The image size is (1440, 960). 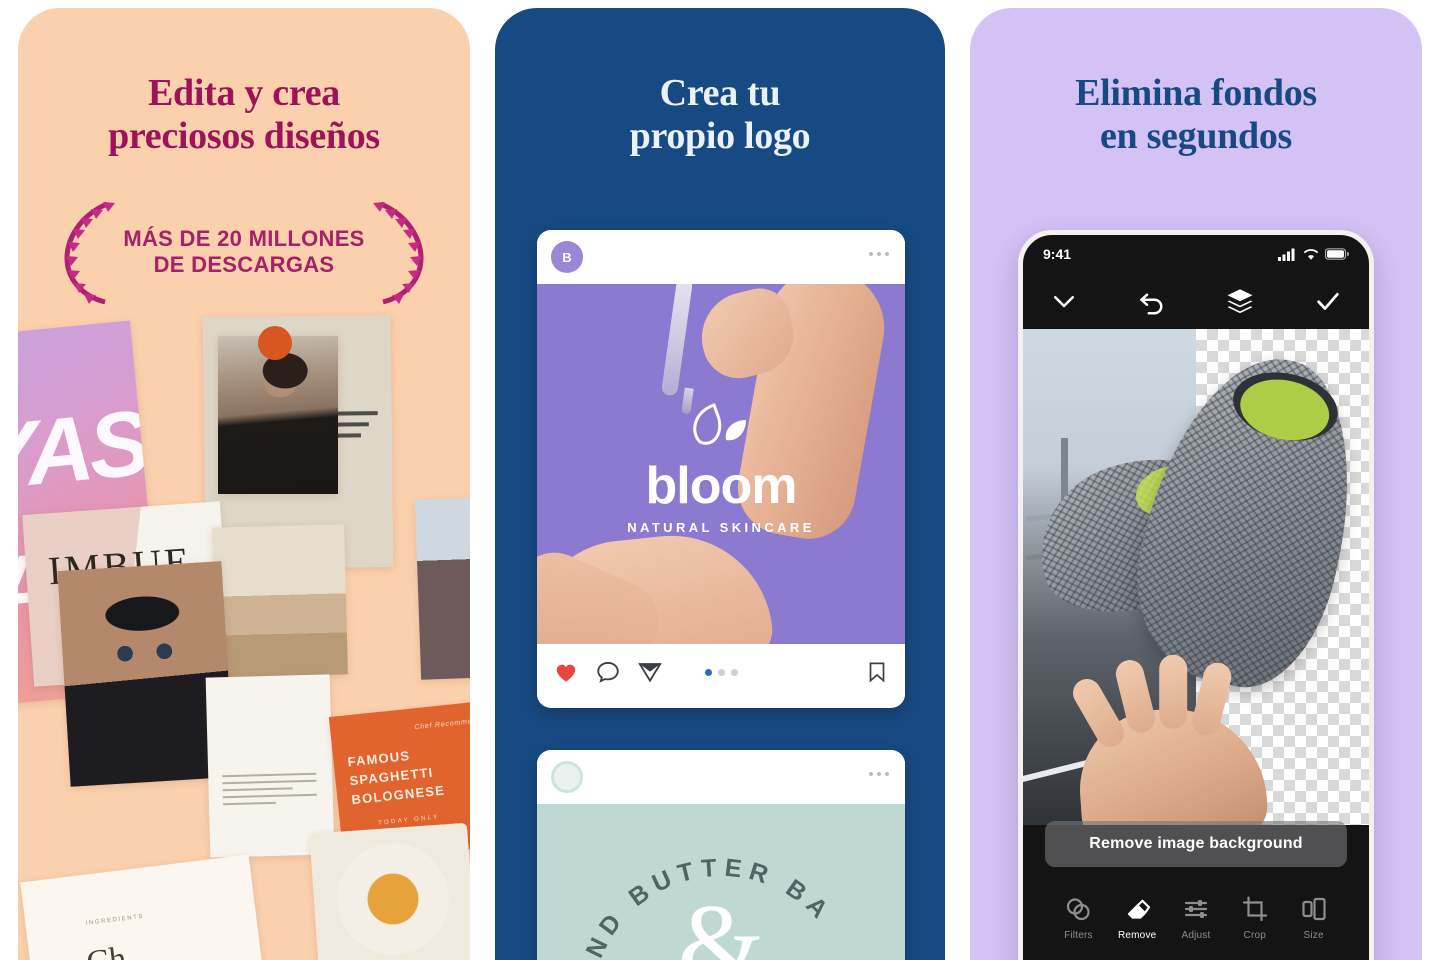 I want to click on collapse-icon, so click(x=1064, y=301).